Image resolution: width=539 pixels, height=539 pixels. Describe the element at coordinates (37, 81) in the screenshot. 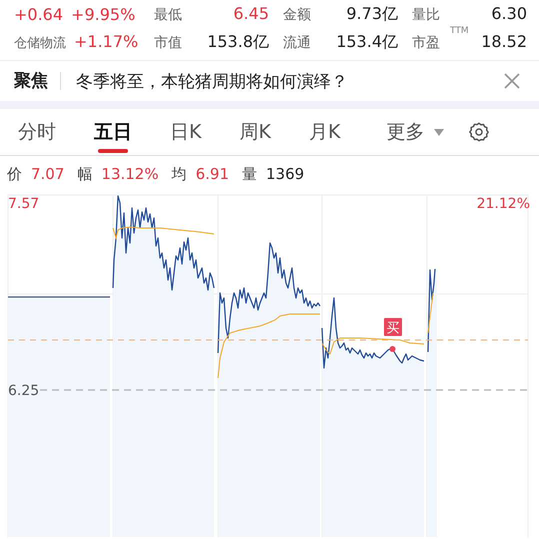

I see `focus-tag: 聚焦` at that location.